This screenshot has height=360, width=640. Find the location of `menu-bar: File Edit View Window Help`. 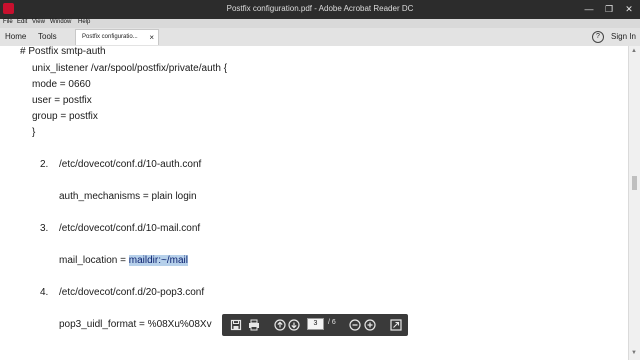

menu-bar: File Edit View Window Help is located at coordinates (320, 23).